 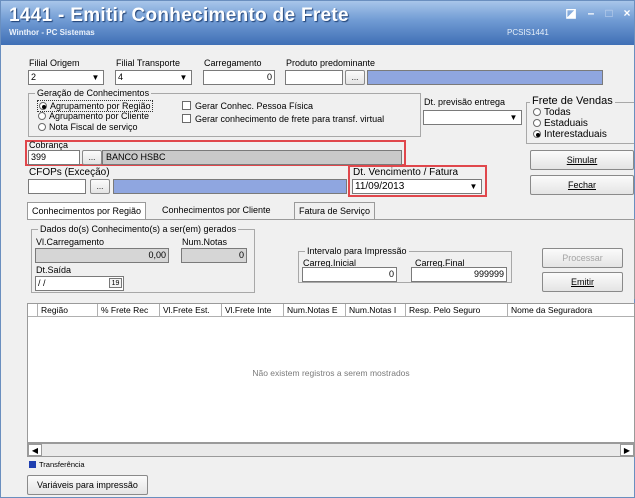 What do you see at coordinates (582, 258) in the screenshot?
I see `processar-button: Processar` at bounding box center [582, 258].